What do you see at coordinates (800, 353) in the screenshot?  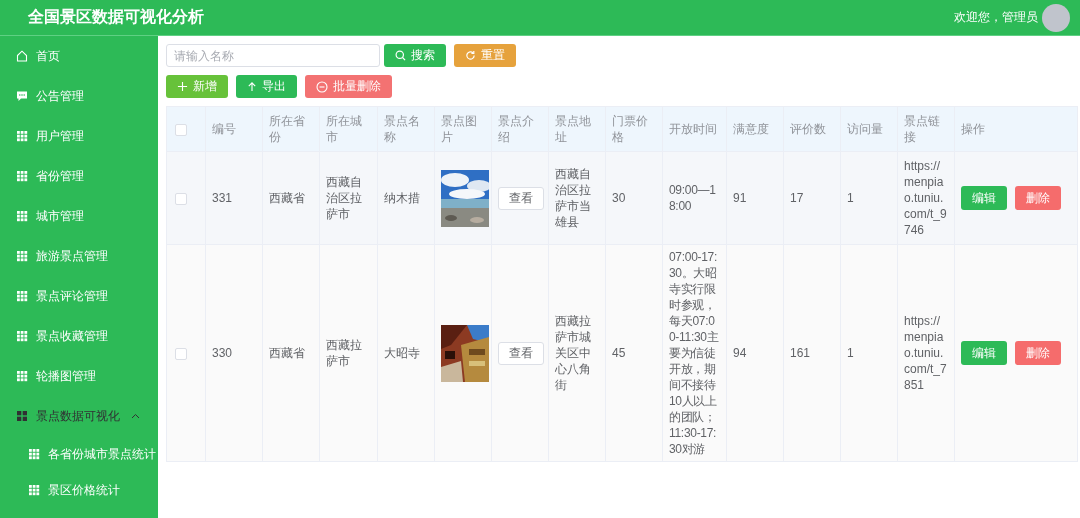 I see `table-cell: 161` at bounding box center [800, 353].